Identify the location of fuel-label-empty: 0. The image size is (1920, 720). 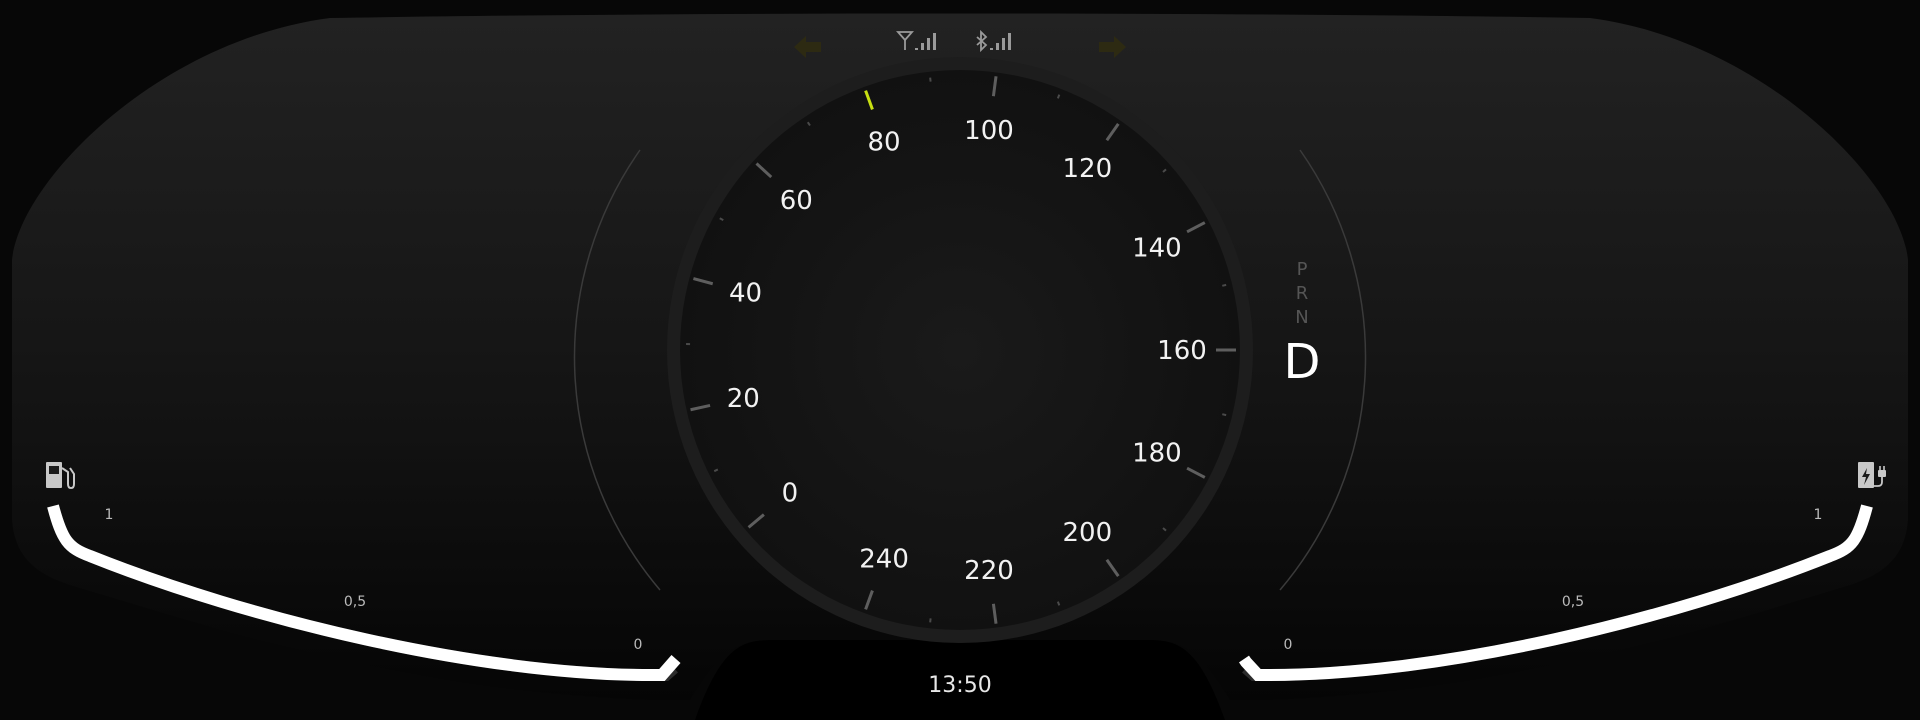
(638, 645).